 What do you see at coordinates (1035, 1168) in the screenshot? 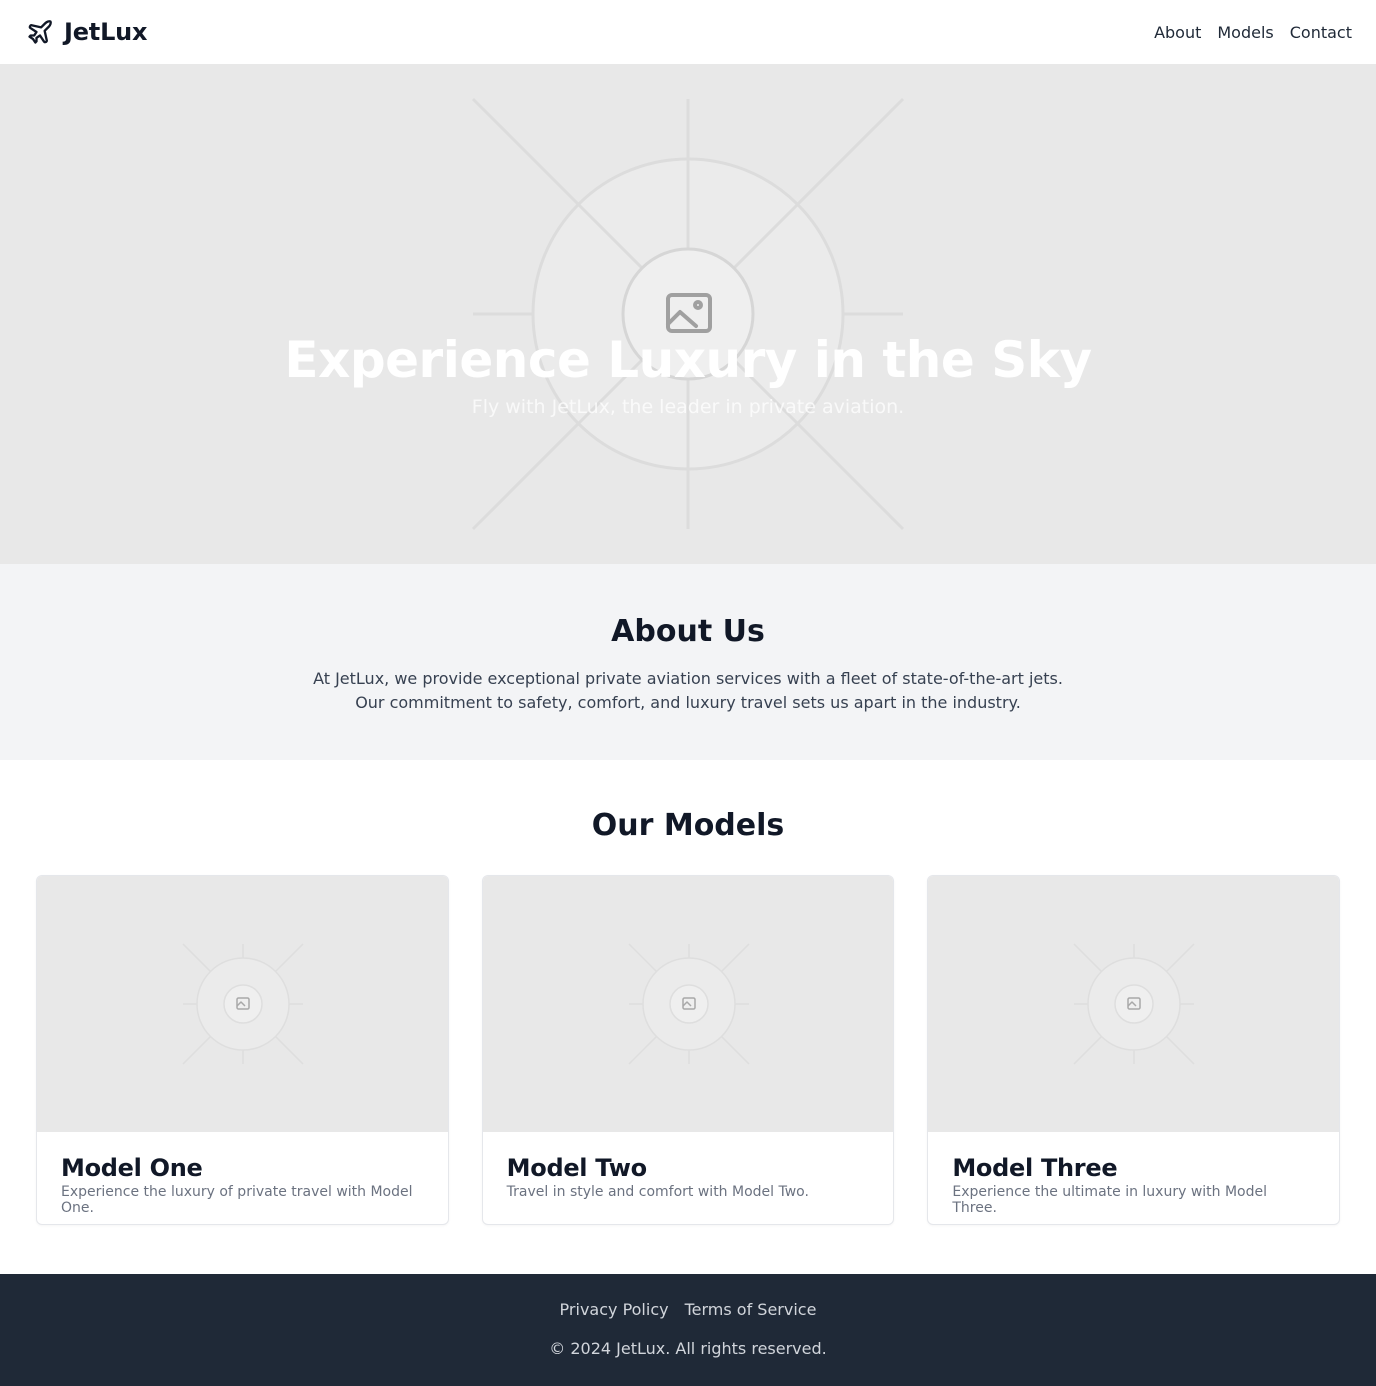
I see `model-title: Model Three` at bounding box center [1035, 1168].